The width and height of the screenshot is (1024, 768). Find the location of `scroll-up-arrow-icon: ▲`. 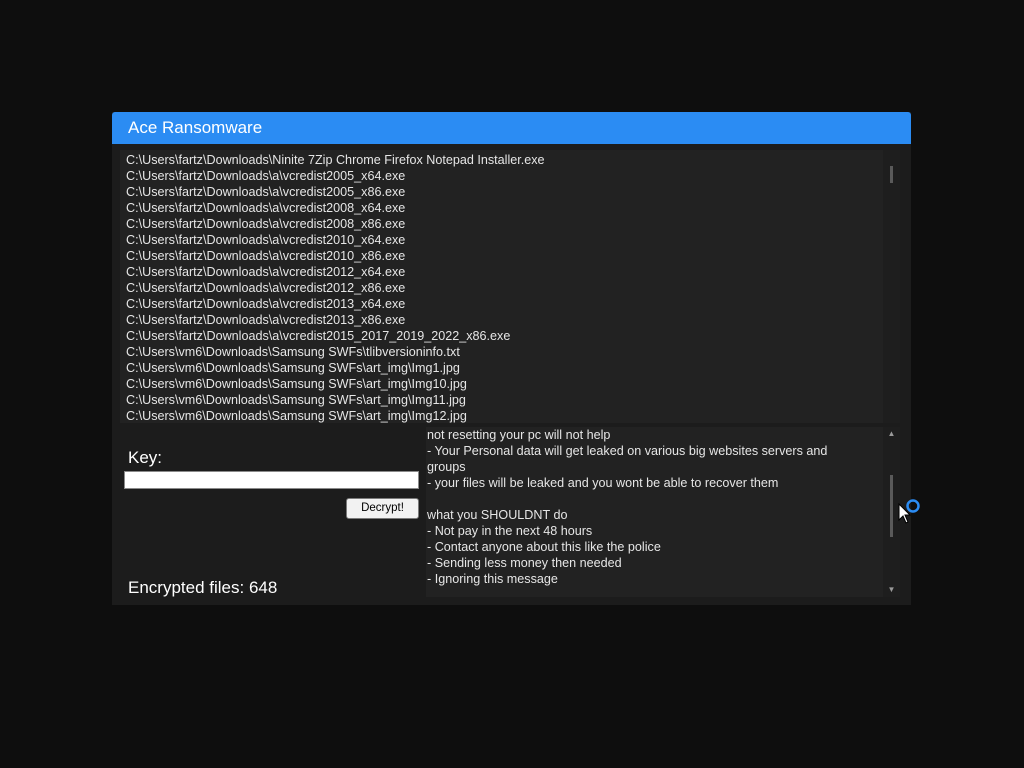

scroll-up-arrow-icon: ▲ is located at coordinates (891, 434).